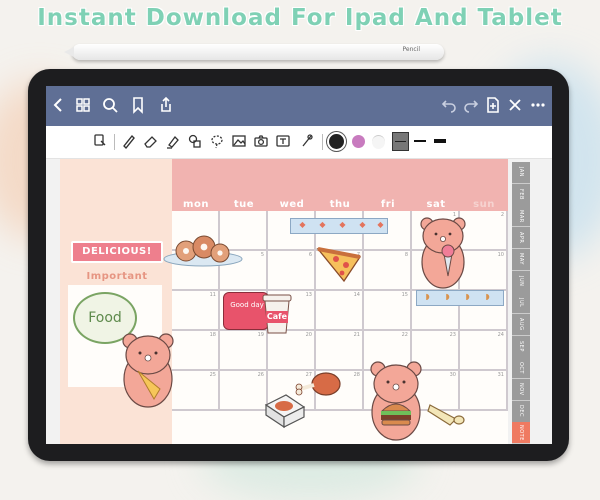 The height and width of the screenshot is (500, 600). I want to click on element-icon, so click(307, 141).